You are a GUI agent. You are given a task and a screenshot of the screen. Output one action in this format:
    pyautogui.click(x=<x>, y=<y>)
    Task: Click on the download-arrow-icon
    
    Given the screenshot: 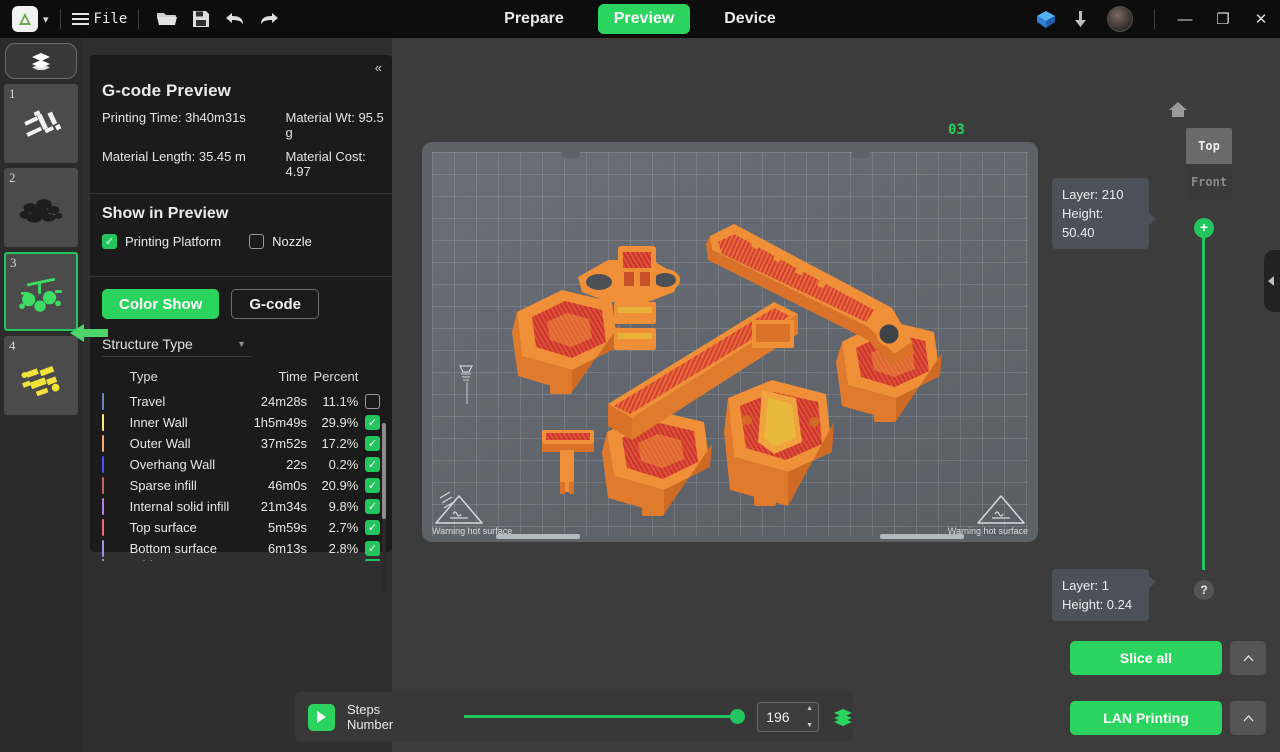 What is the action you would take?
    pyautogui.click(x=1080, y=19)
    